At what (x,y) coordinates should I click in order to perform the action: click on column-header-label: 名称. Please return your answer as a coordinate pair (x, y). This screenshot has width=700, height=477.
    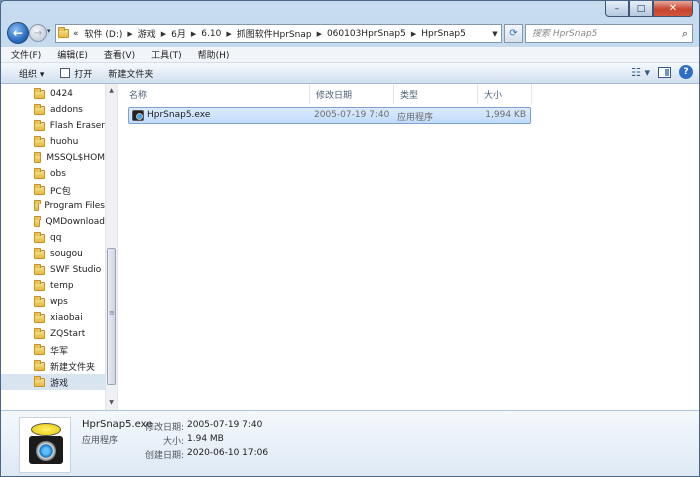
    Looking at the image, I should click on (138, 95).